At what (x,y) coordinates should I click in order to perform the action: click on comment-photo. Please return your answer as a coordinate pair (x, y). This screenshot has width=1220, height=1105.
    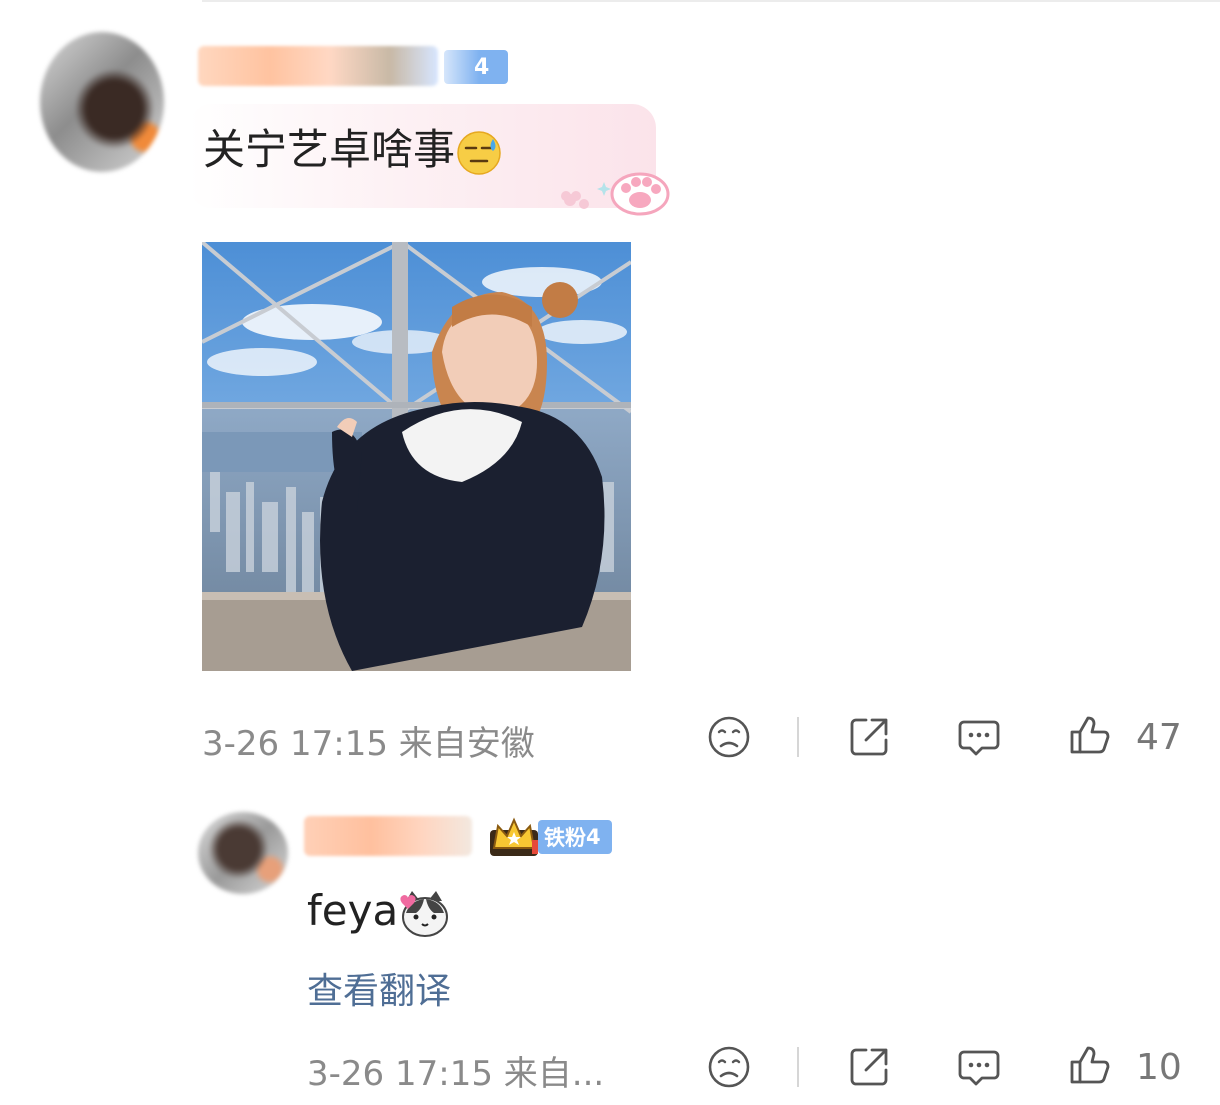
    Looking at the image, I should click on (416, 456).